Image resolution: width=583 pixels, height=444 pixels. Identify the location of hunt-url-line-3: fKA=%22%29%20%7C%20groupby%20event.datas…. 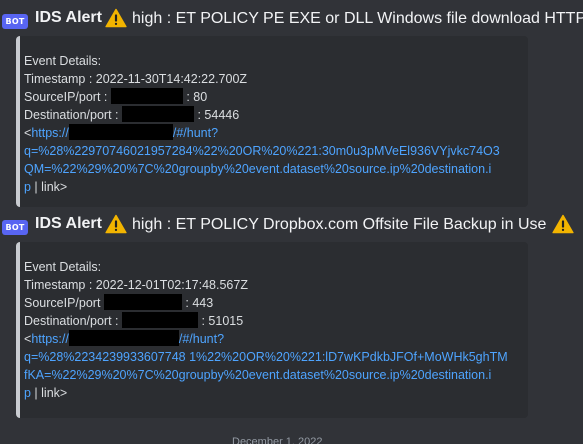
(269, 375).